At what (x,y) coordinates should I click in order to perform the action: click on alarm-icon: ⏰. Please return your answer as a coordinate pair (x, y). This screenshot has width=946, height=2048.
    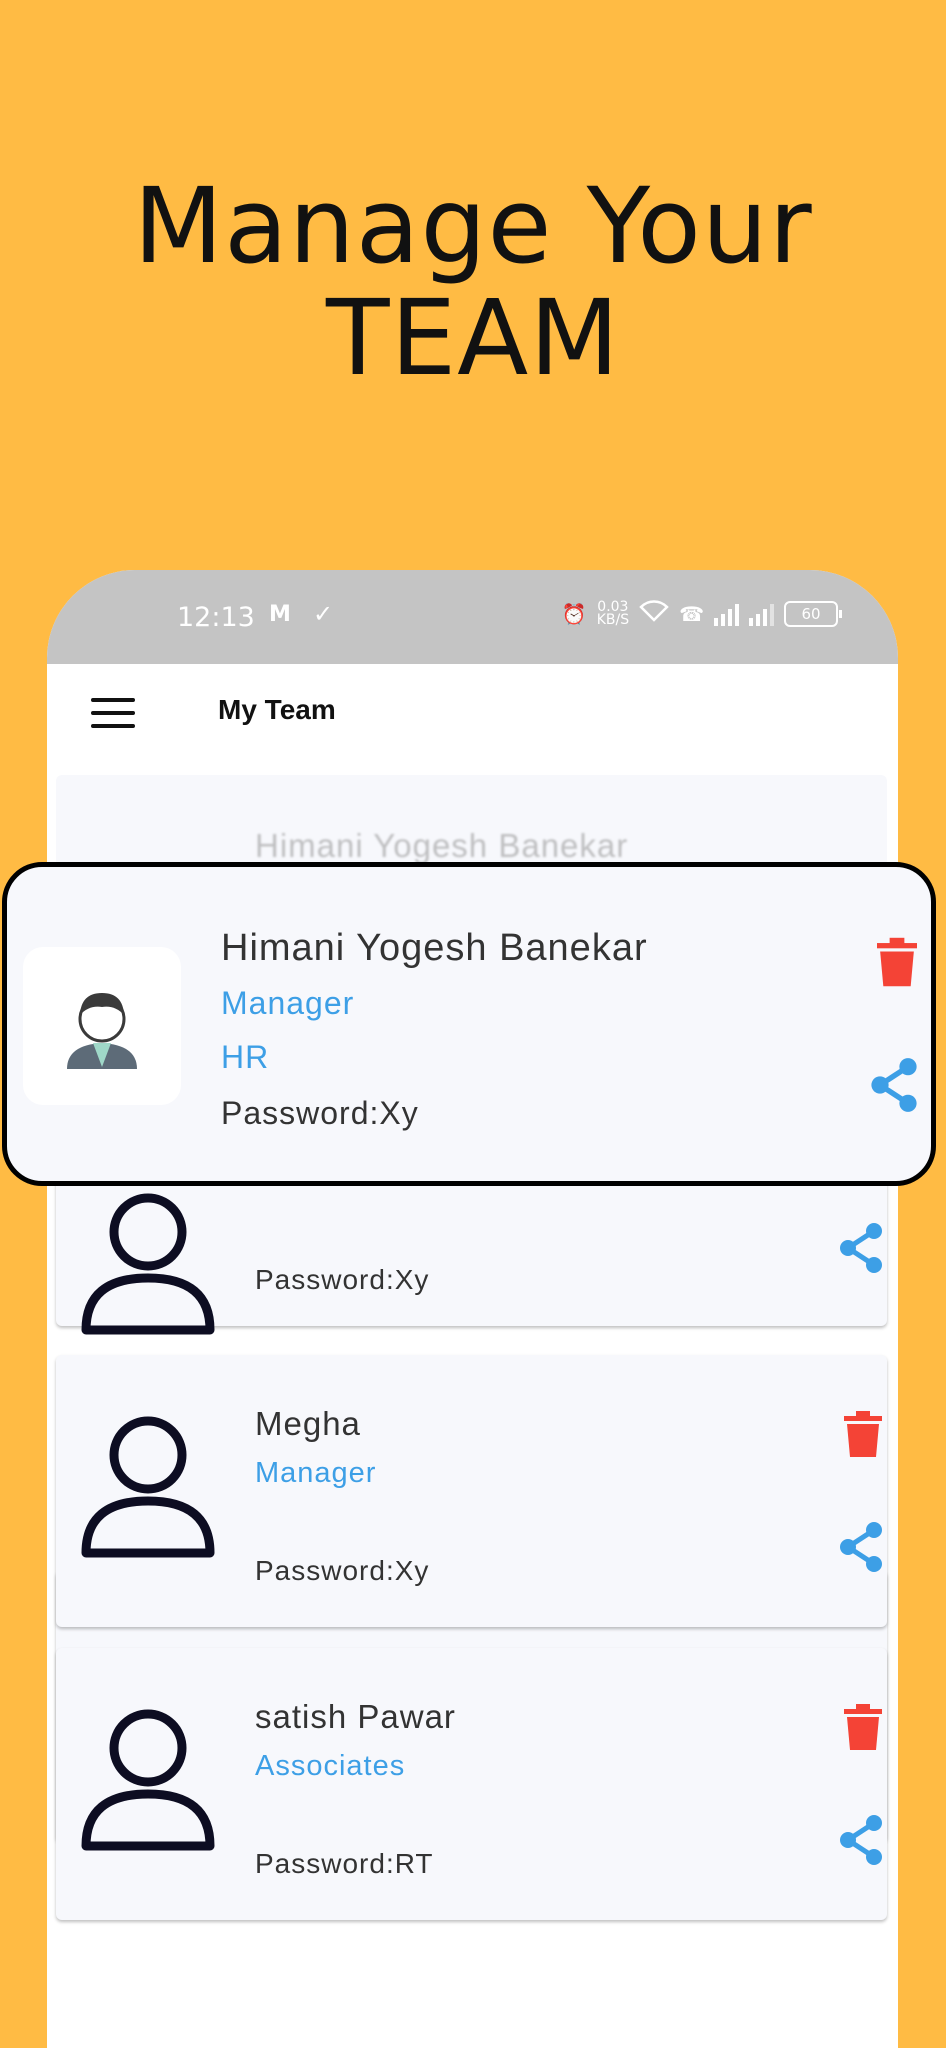
    Looking at the image, I should click on (574, 613).